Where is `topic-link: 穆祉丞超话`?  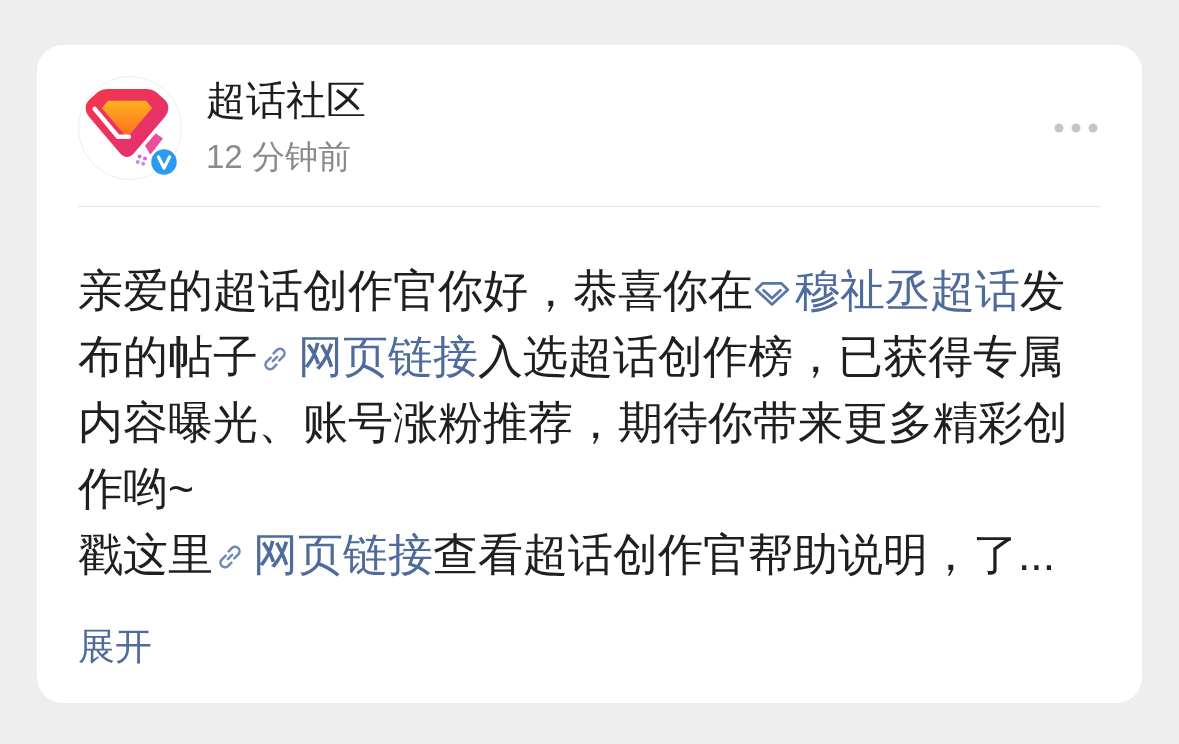
topic-link: 穆祉丞超话 is located at coordinates (886, 290).